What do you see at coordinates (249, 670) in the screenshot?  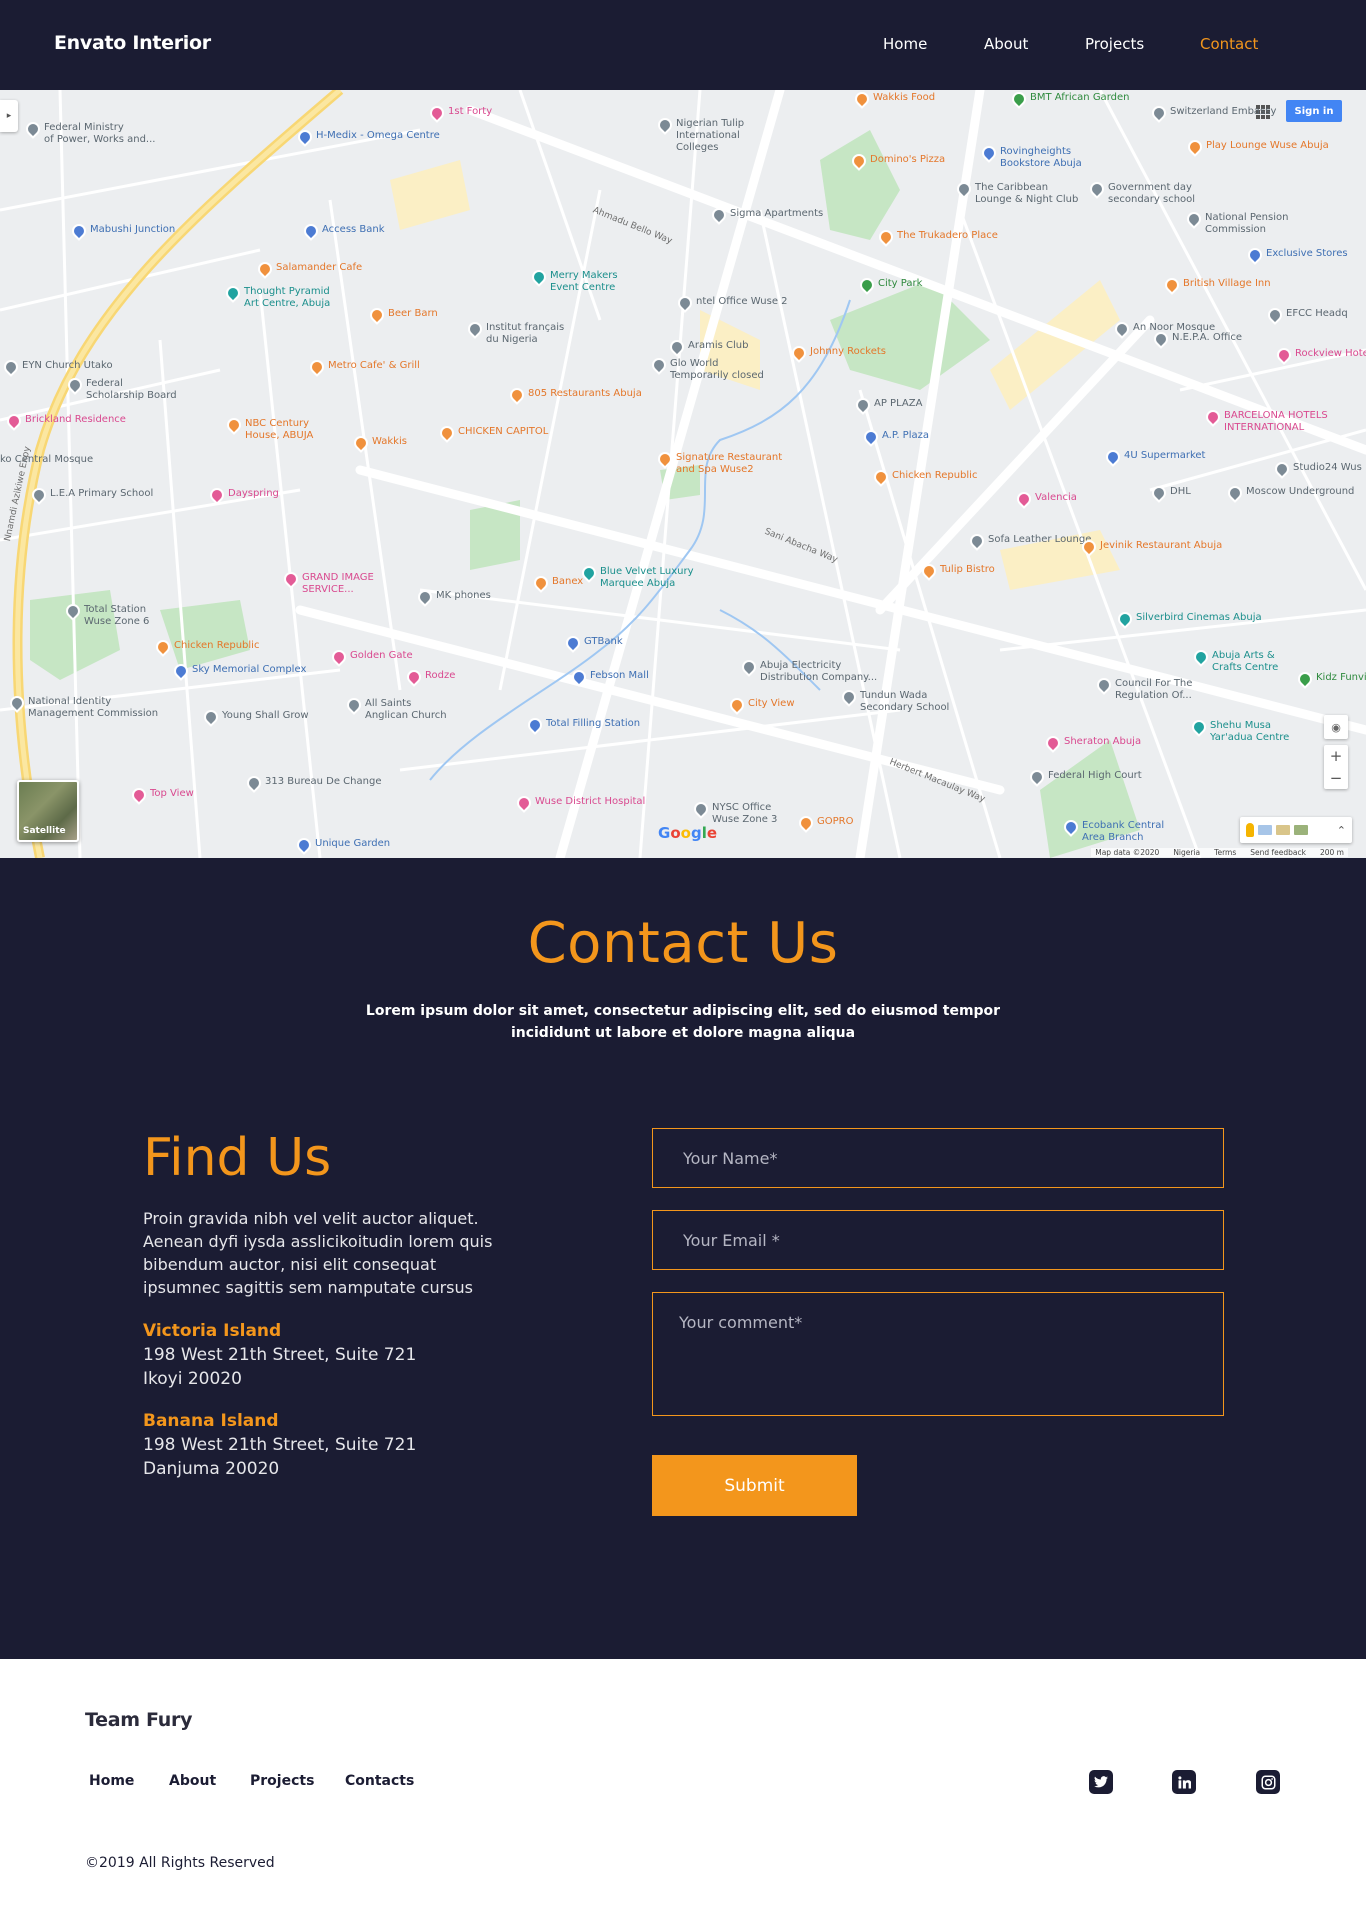 I see `map-place-label: Sky Memorial Complex` at bounding box center [249, 670].